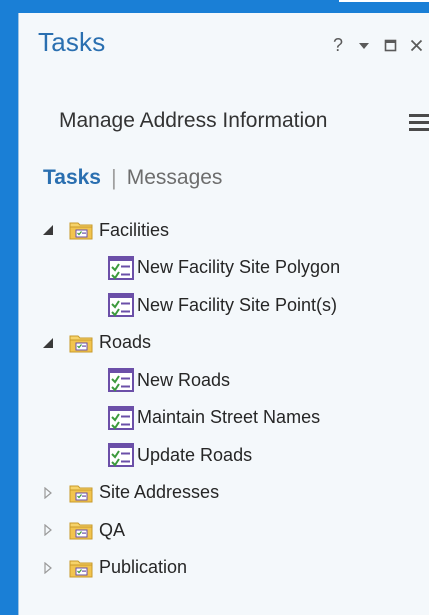  I want to click on tree-group-qa: QA, so click(83, 530).